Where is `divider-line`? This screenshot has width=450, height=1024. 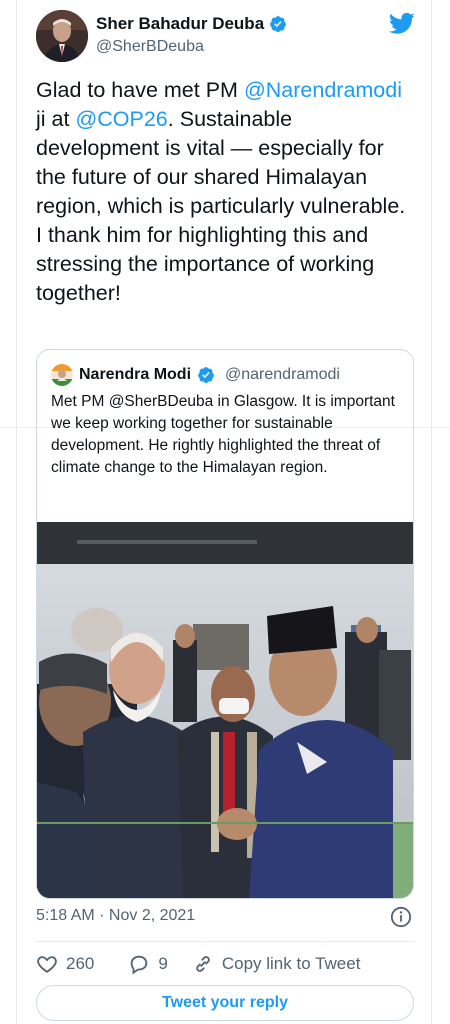 divider-line is located at coordinates (225, 941).